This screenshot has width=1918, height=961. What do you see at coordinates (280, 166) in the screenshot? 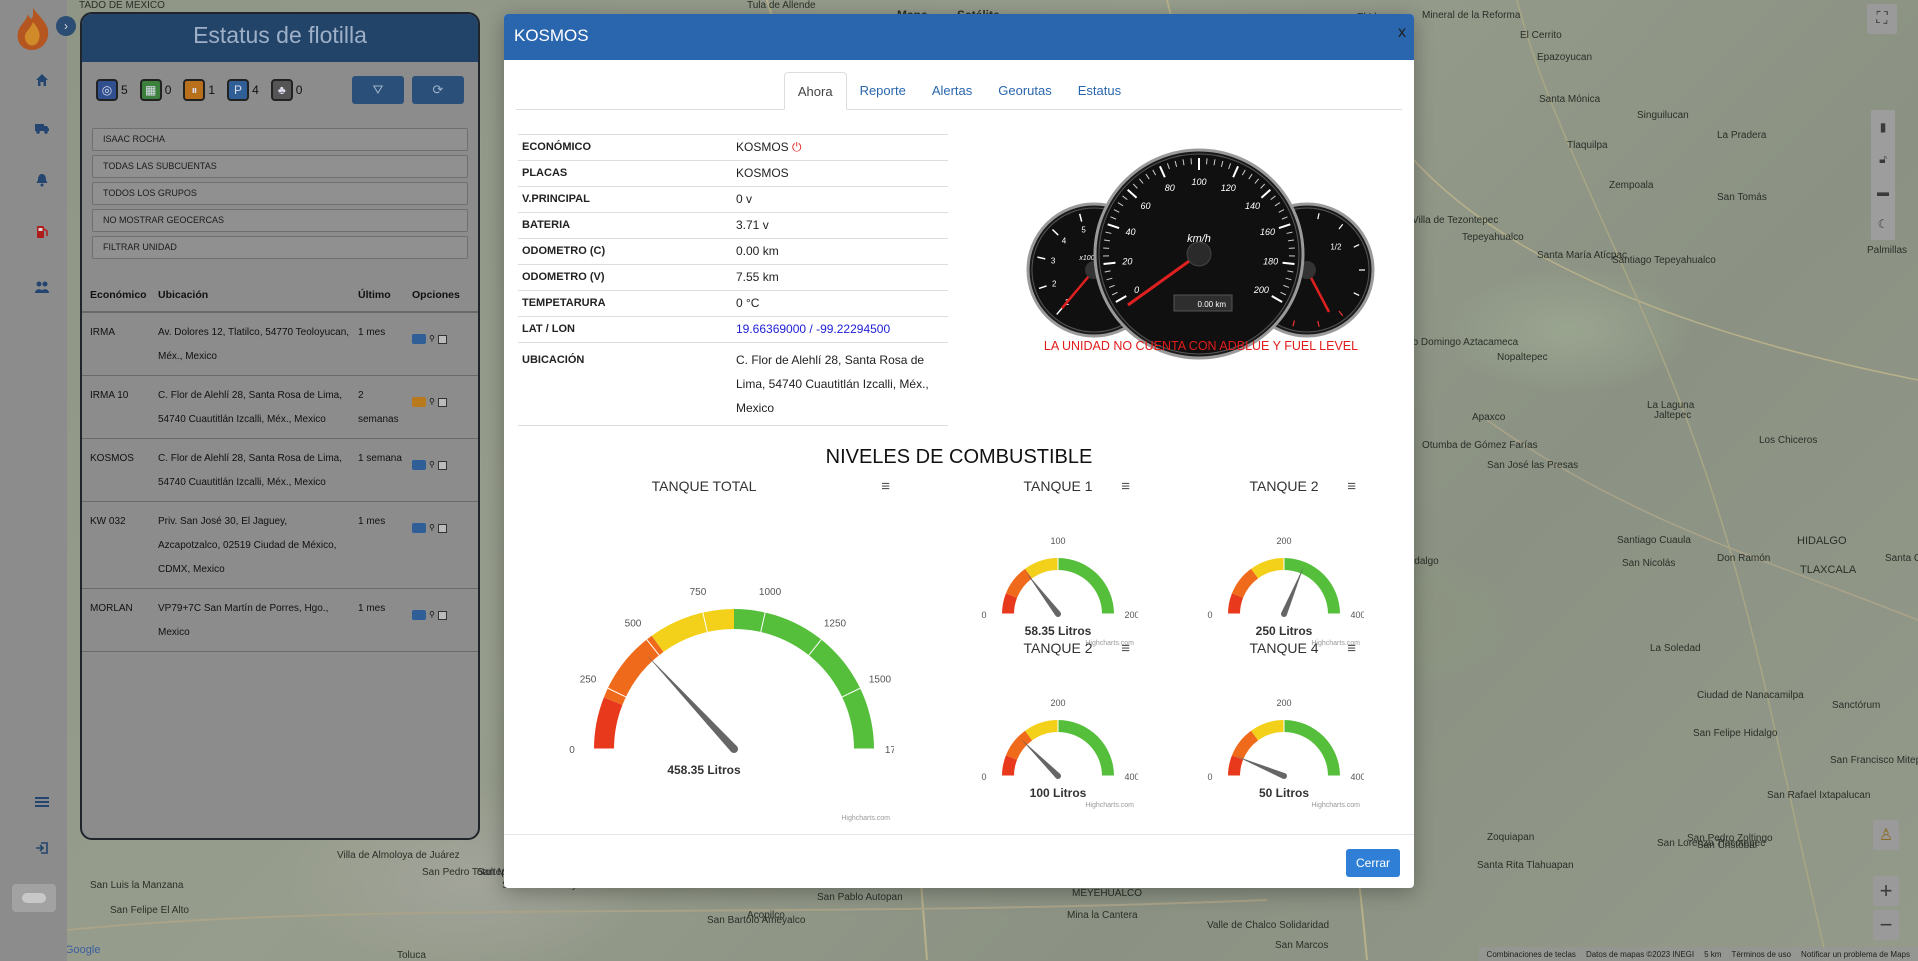
I see `fleet-filter-select: TODAS LAS SUBCUENTAS` at bounding box center [280, 166].